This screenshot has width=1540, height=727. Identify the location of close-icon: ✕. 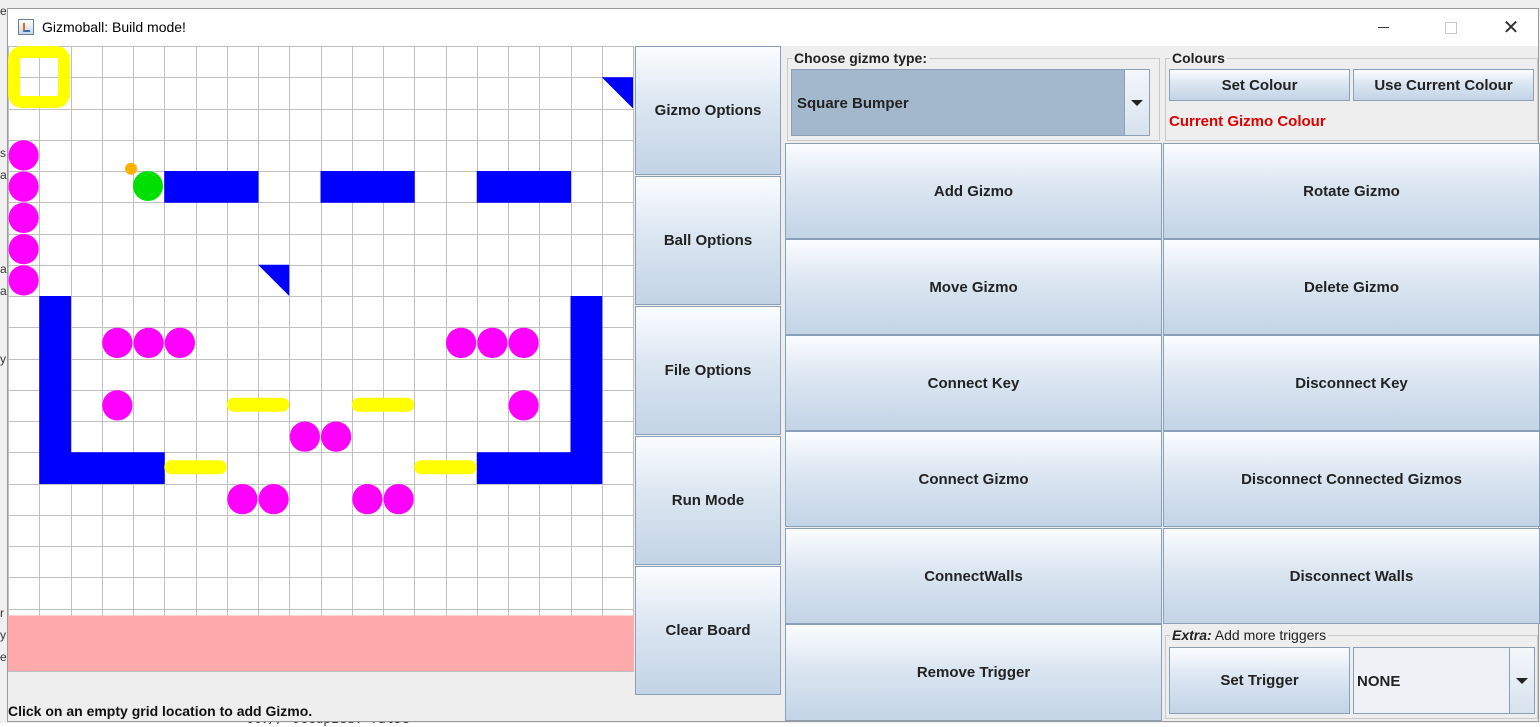
(1511, 28).